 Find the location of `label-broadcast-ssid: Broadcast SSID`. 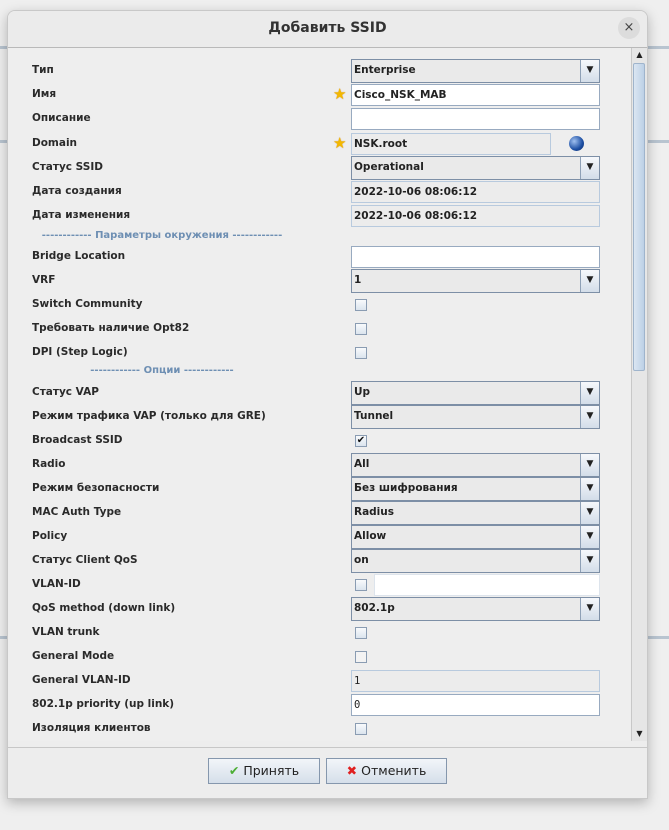

label-broadcast-ssid: Broadcast SSID is located at coordinates (77, 440).